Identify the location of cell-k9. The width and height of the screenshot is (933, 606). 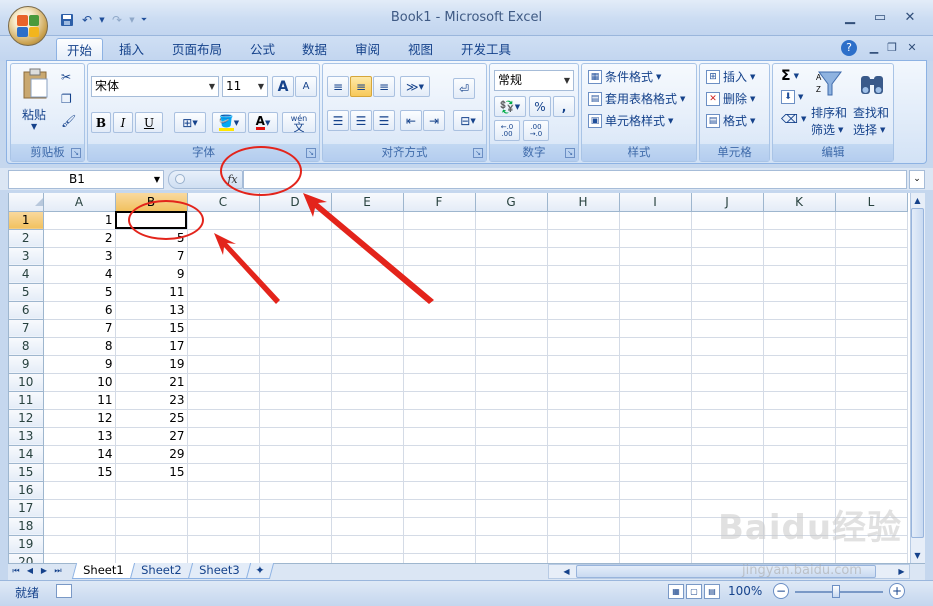
(799, 364).